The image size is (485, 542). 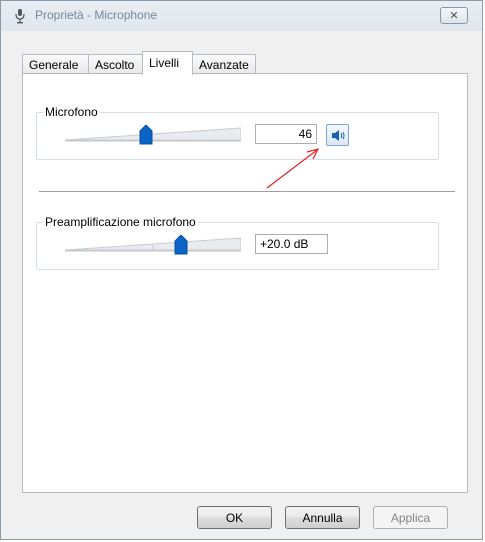 I want to click on mute-button, so click(x=337, y=135).